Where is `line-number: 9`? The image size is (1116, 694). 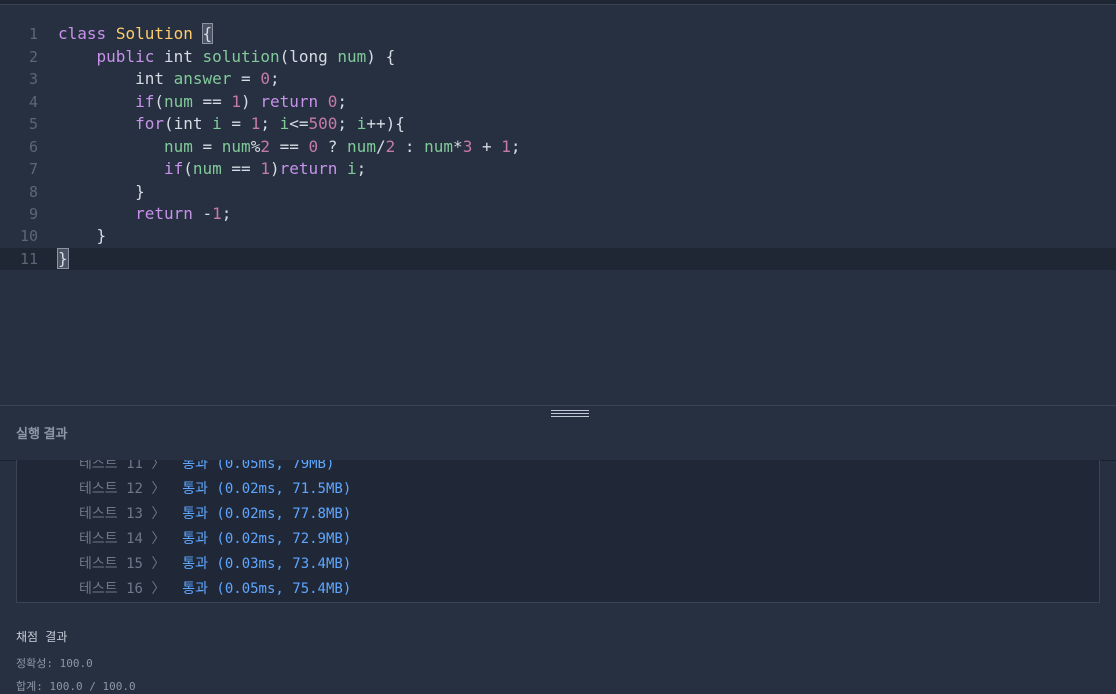 line-number: 9 is located at coordinates (33, 214).